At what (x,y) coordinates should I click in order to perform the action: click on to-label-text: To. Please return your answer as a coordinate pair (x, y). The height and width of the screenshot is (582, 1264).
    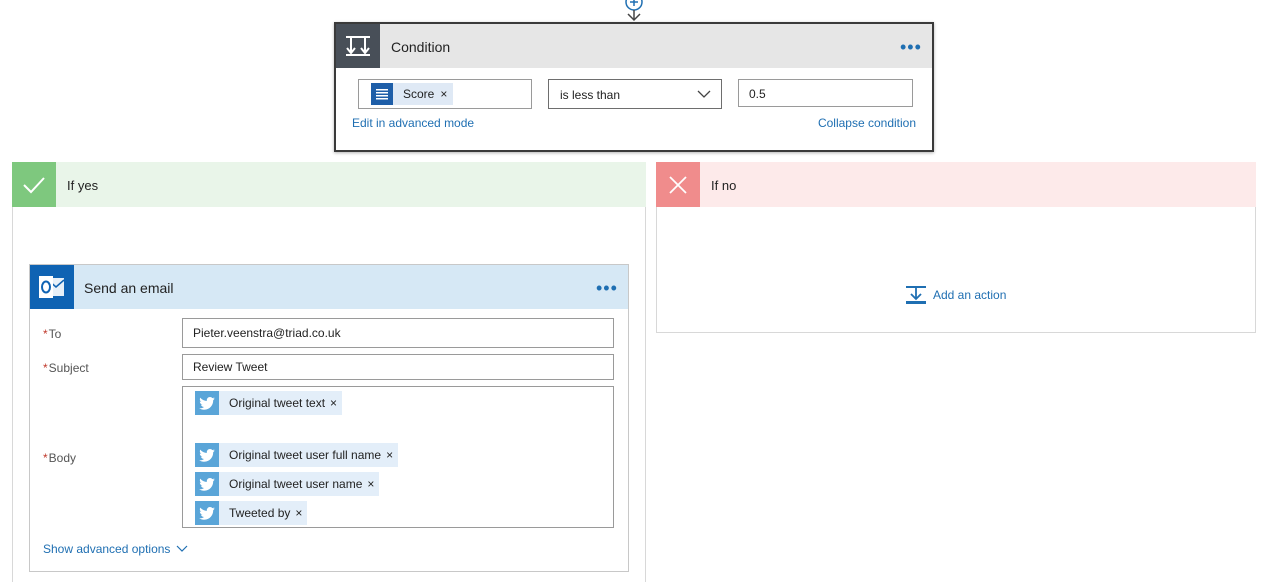
    Looking at the image, I should click on (55, 334).